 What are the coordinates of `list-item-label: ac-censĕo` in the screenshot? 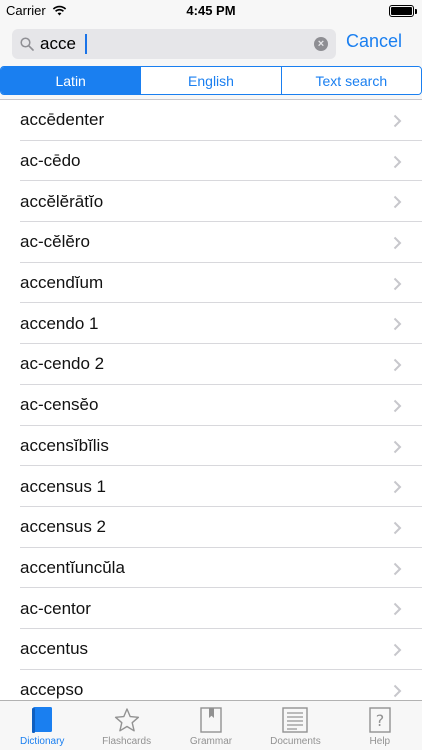 It's located at (59, 405).